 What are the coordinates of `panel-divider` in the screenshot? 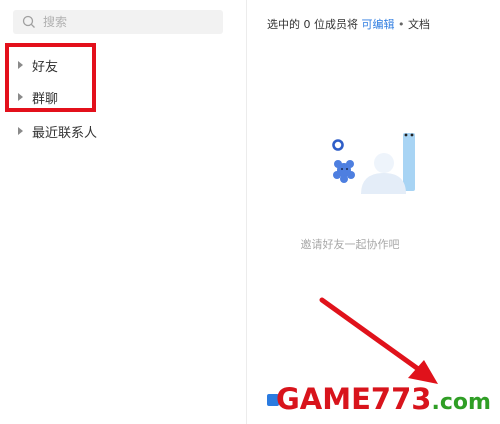 It's located at (246, 212).